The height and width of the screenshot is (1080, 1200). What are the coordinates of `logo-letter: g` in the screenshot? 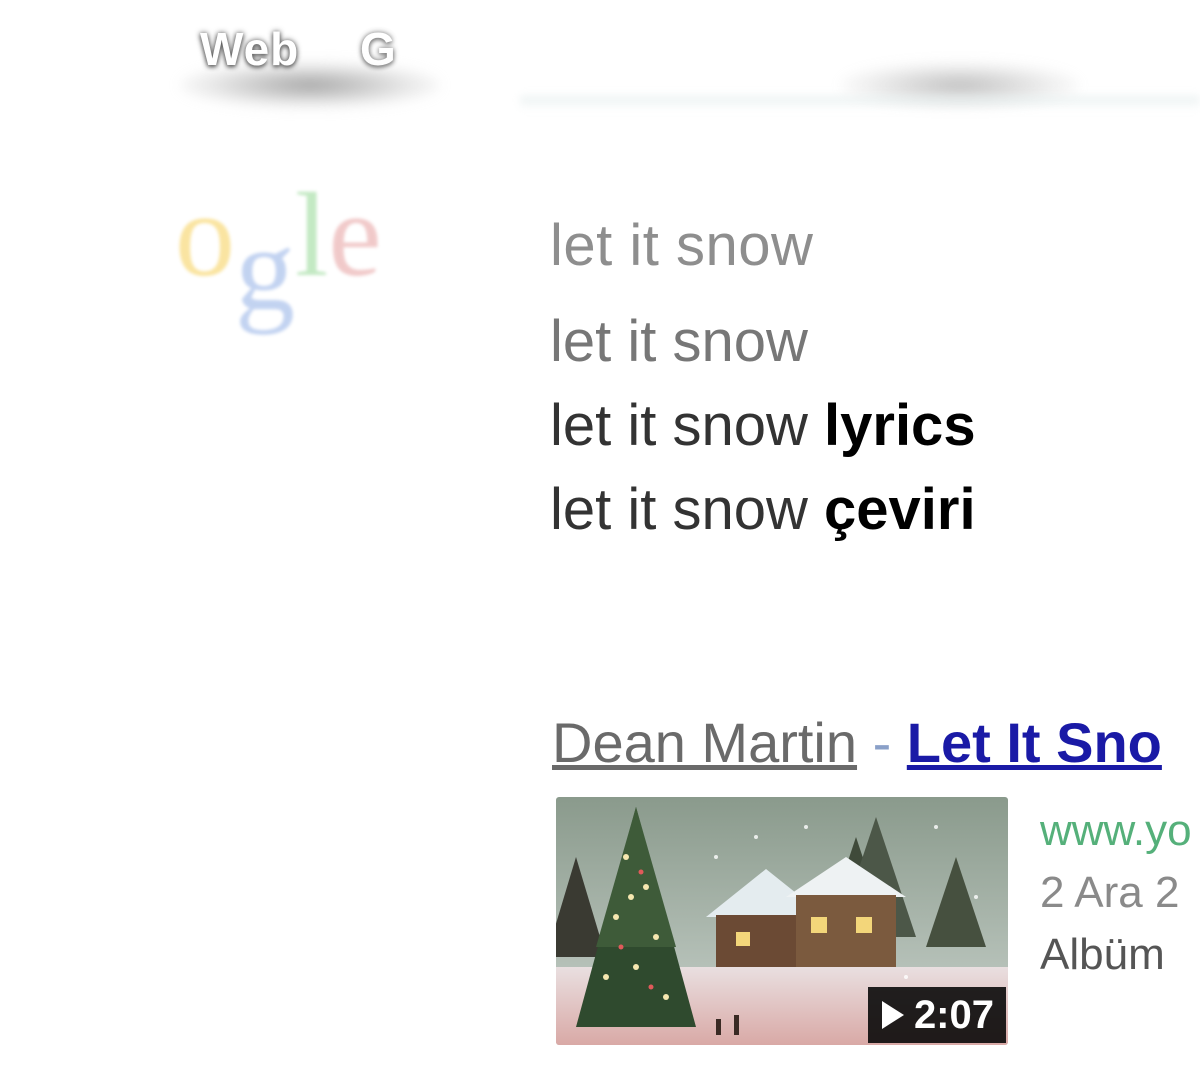 It's located at (265, 268).